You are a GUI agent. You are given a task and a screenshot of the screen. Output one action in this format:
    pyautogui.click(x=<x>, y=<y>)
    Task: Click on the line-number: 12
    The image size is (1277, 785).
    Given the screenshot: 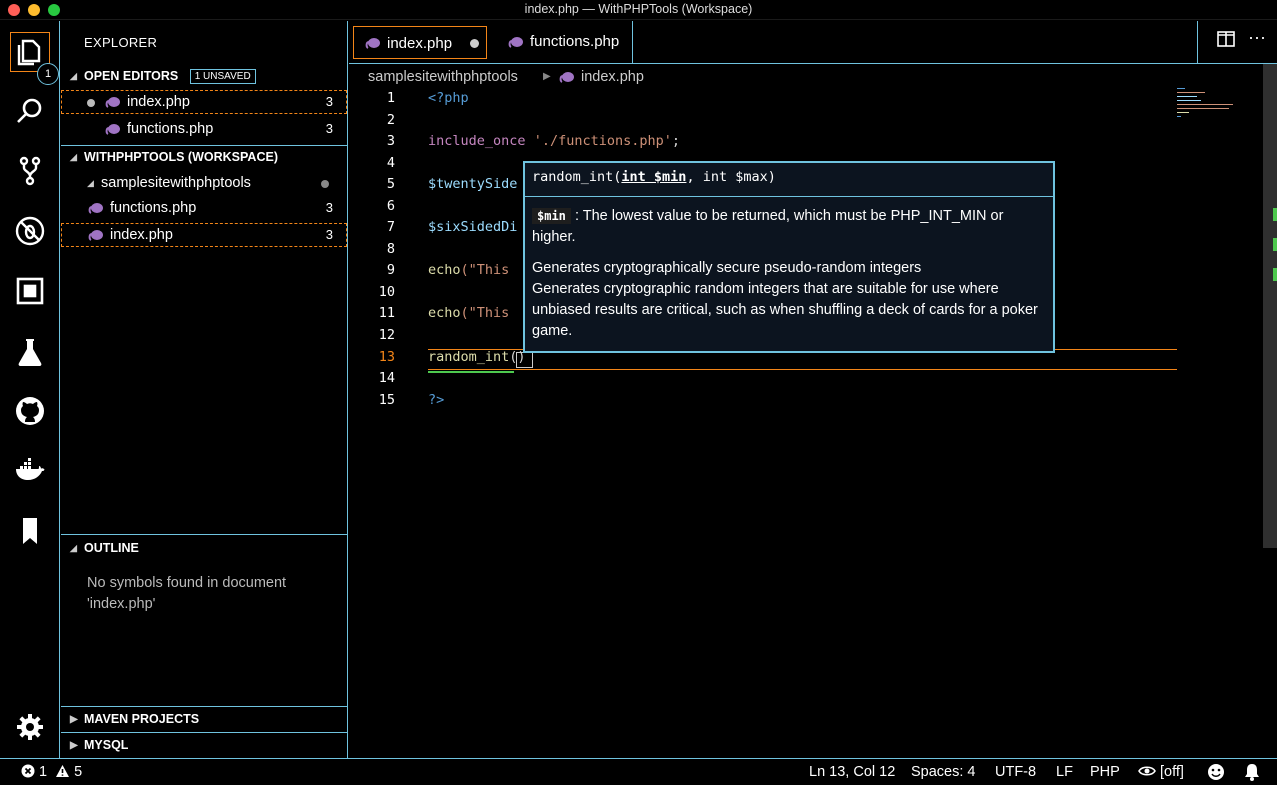 What is the action you would take?
    pyautogui.click(x=386, y=335)
    